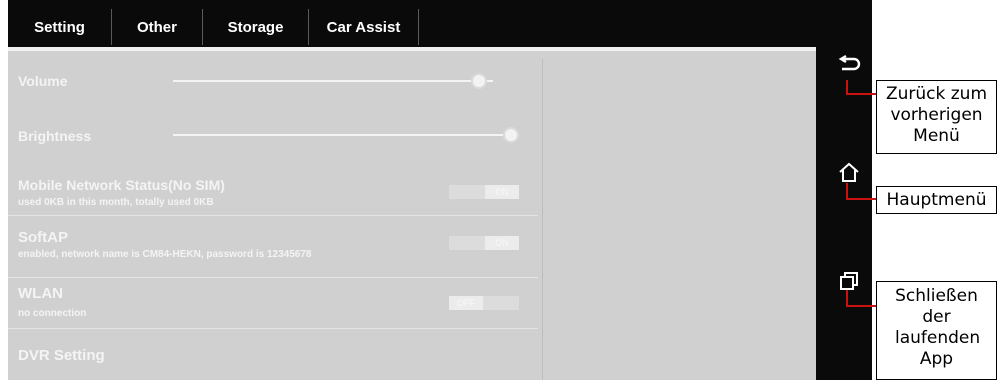 The width and height of the screenshot is (997, 380). Describe the element at coordinates (61, 355) in the screenshot. I see `dvr-setting-label: DVR Setting` at that location.